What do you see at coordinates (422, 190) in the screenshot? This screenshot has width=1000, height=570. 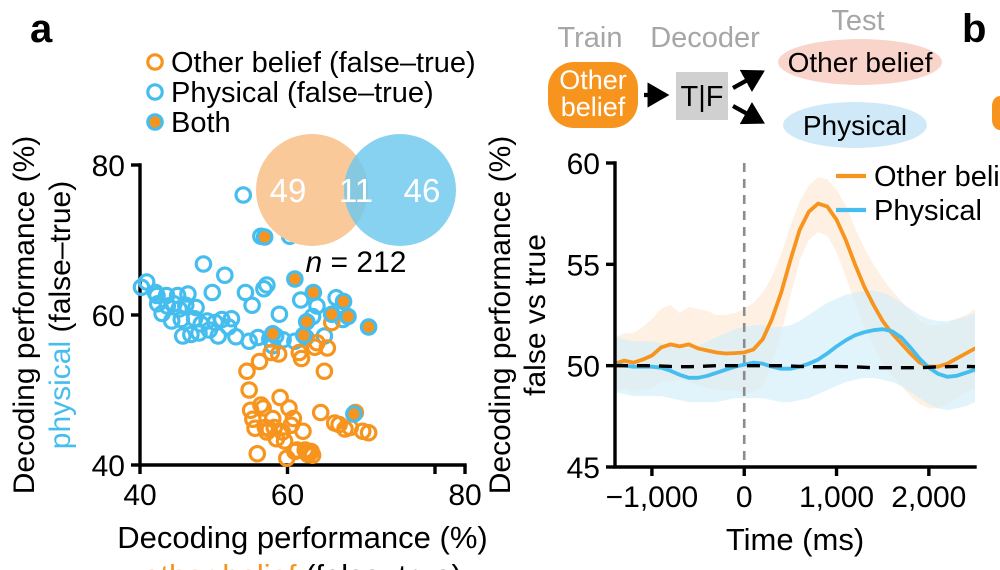 I see `venn-right-value: 46` at bounding box center [422, 190].